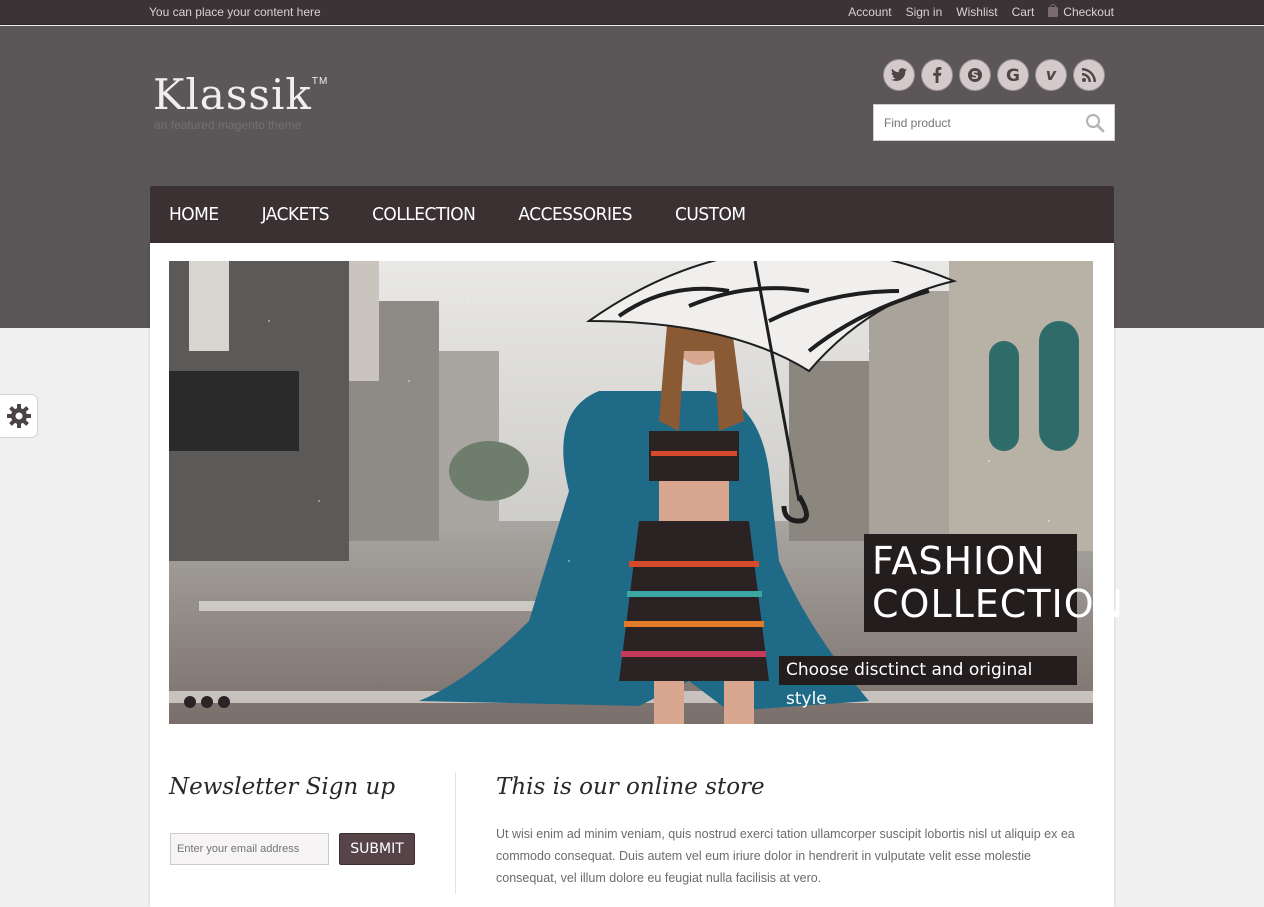 This screenshot has height=907, width=1264. I want to click on submit-button: SUBMIT, so click(377, 849).